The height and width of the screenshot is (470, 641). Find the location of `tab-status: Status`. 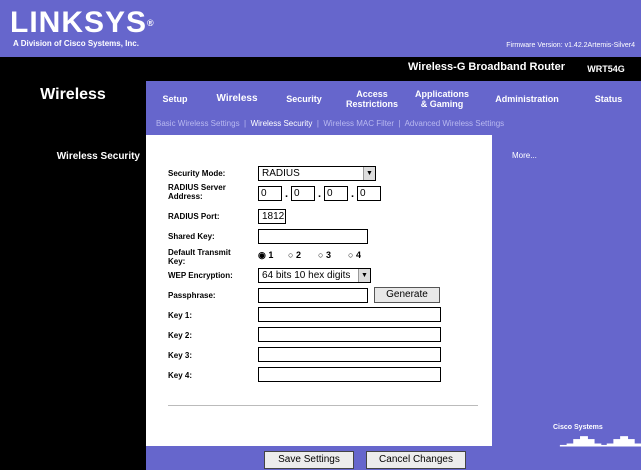

tab-status: Status is located at coordinates (608, 99).